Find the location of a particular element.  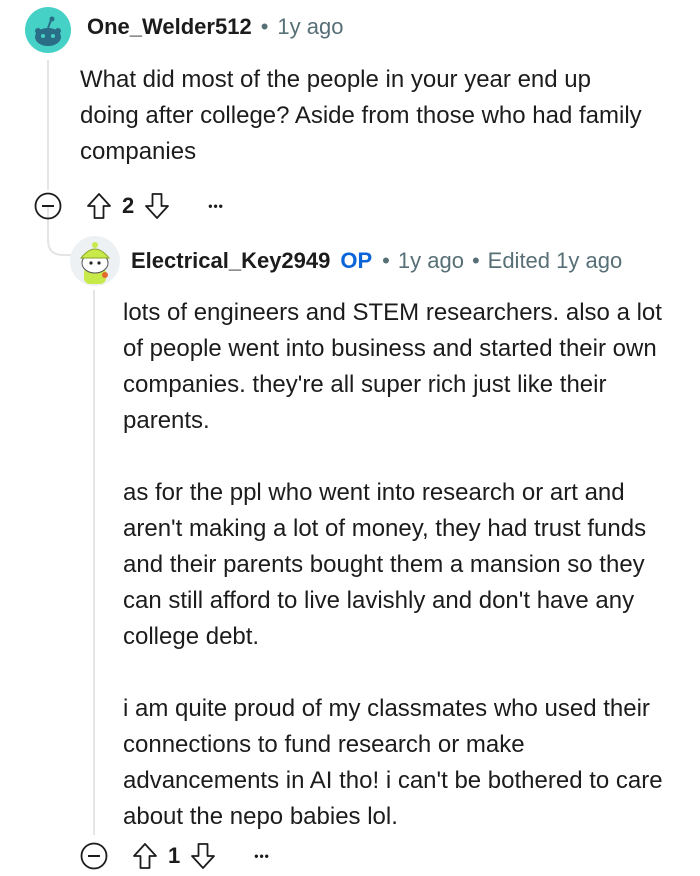

vote-count: 1 is located at coordinates (174, 855).